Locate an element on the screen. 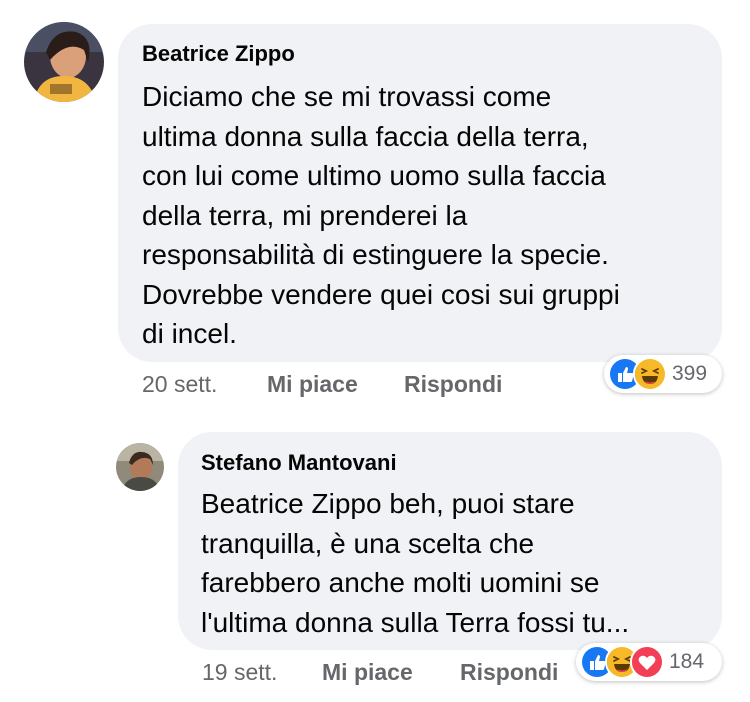 The width and height of the screenshot is (750, 702). comment-actions: 19 sett. Mi piace Rispondi is located at coordinates (388, 673).